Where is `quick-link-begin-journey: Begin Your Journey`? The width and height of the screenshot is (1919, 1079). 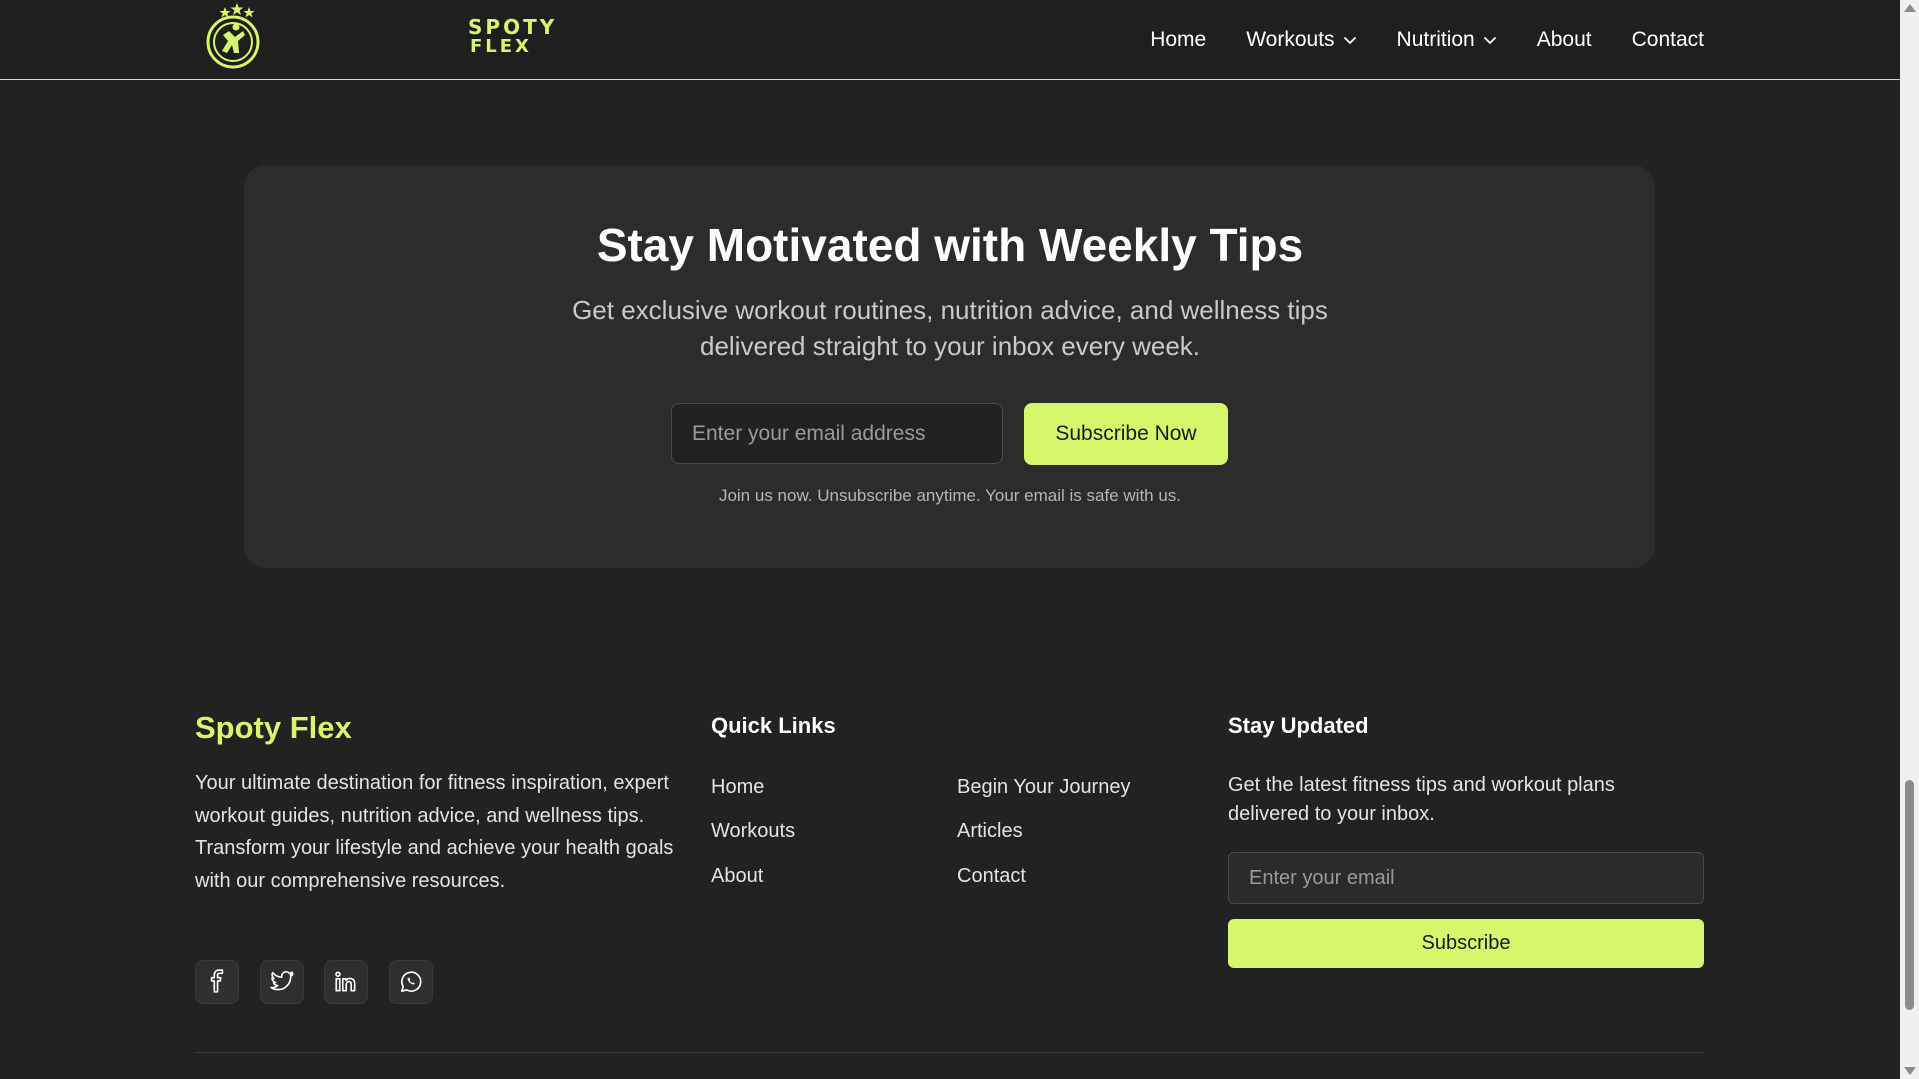 quick-link-begin-journey: Begin Your Journey is located at coordinates (1043, 787).